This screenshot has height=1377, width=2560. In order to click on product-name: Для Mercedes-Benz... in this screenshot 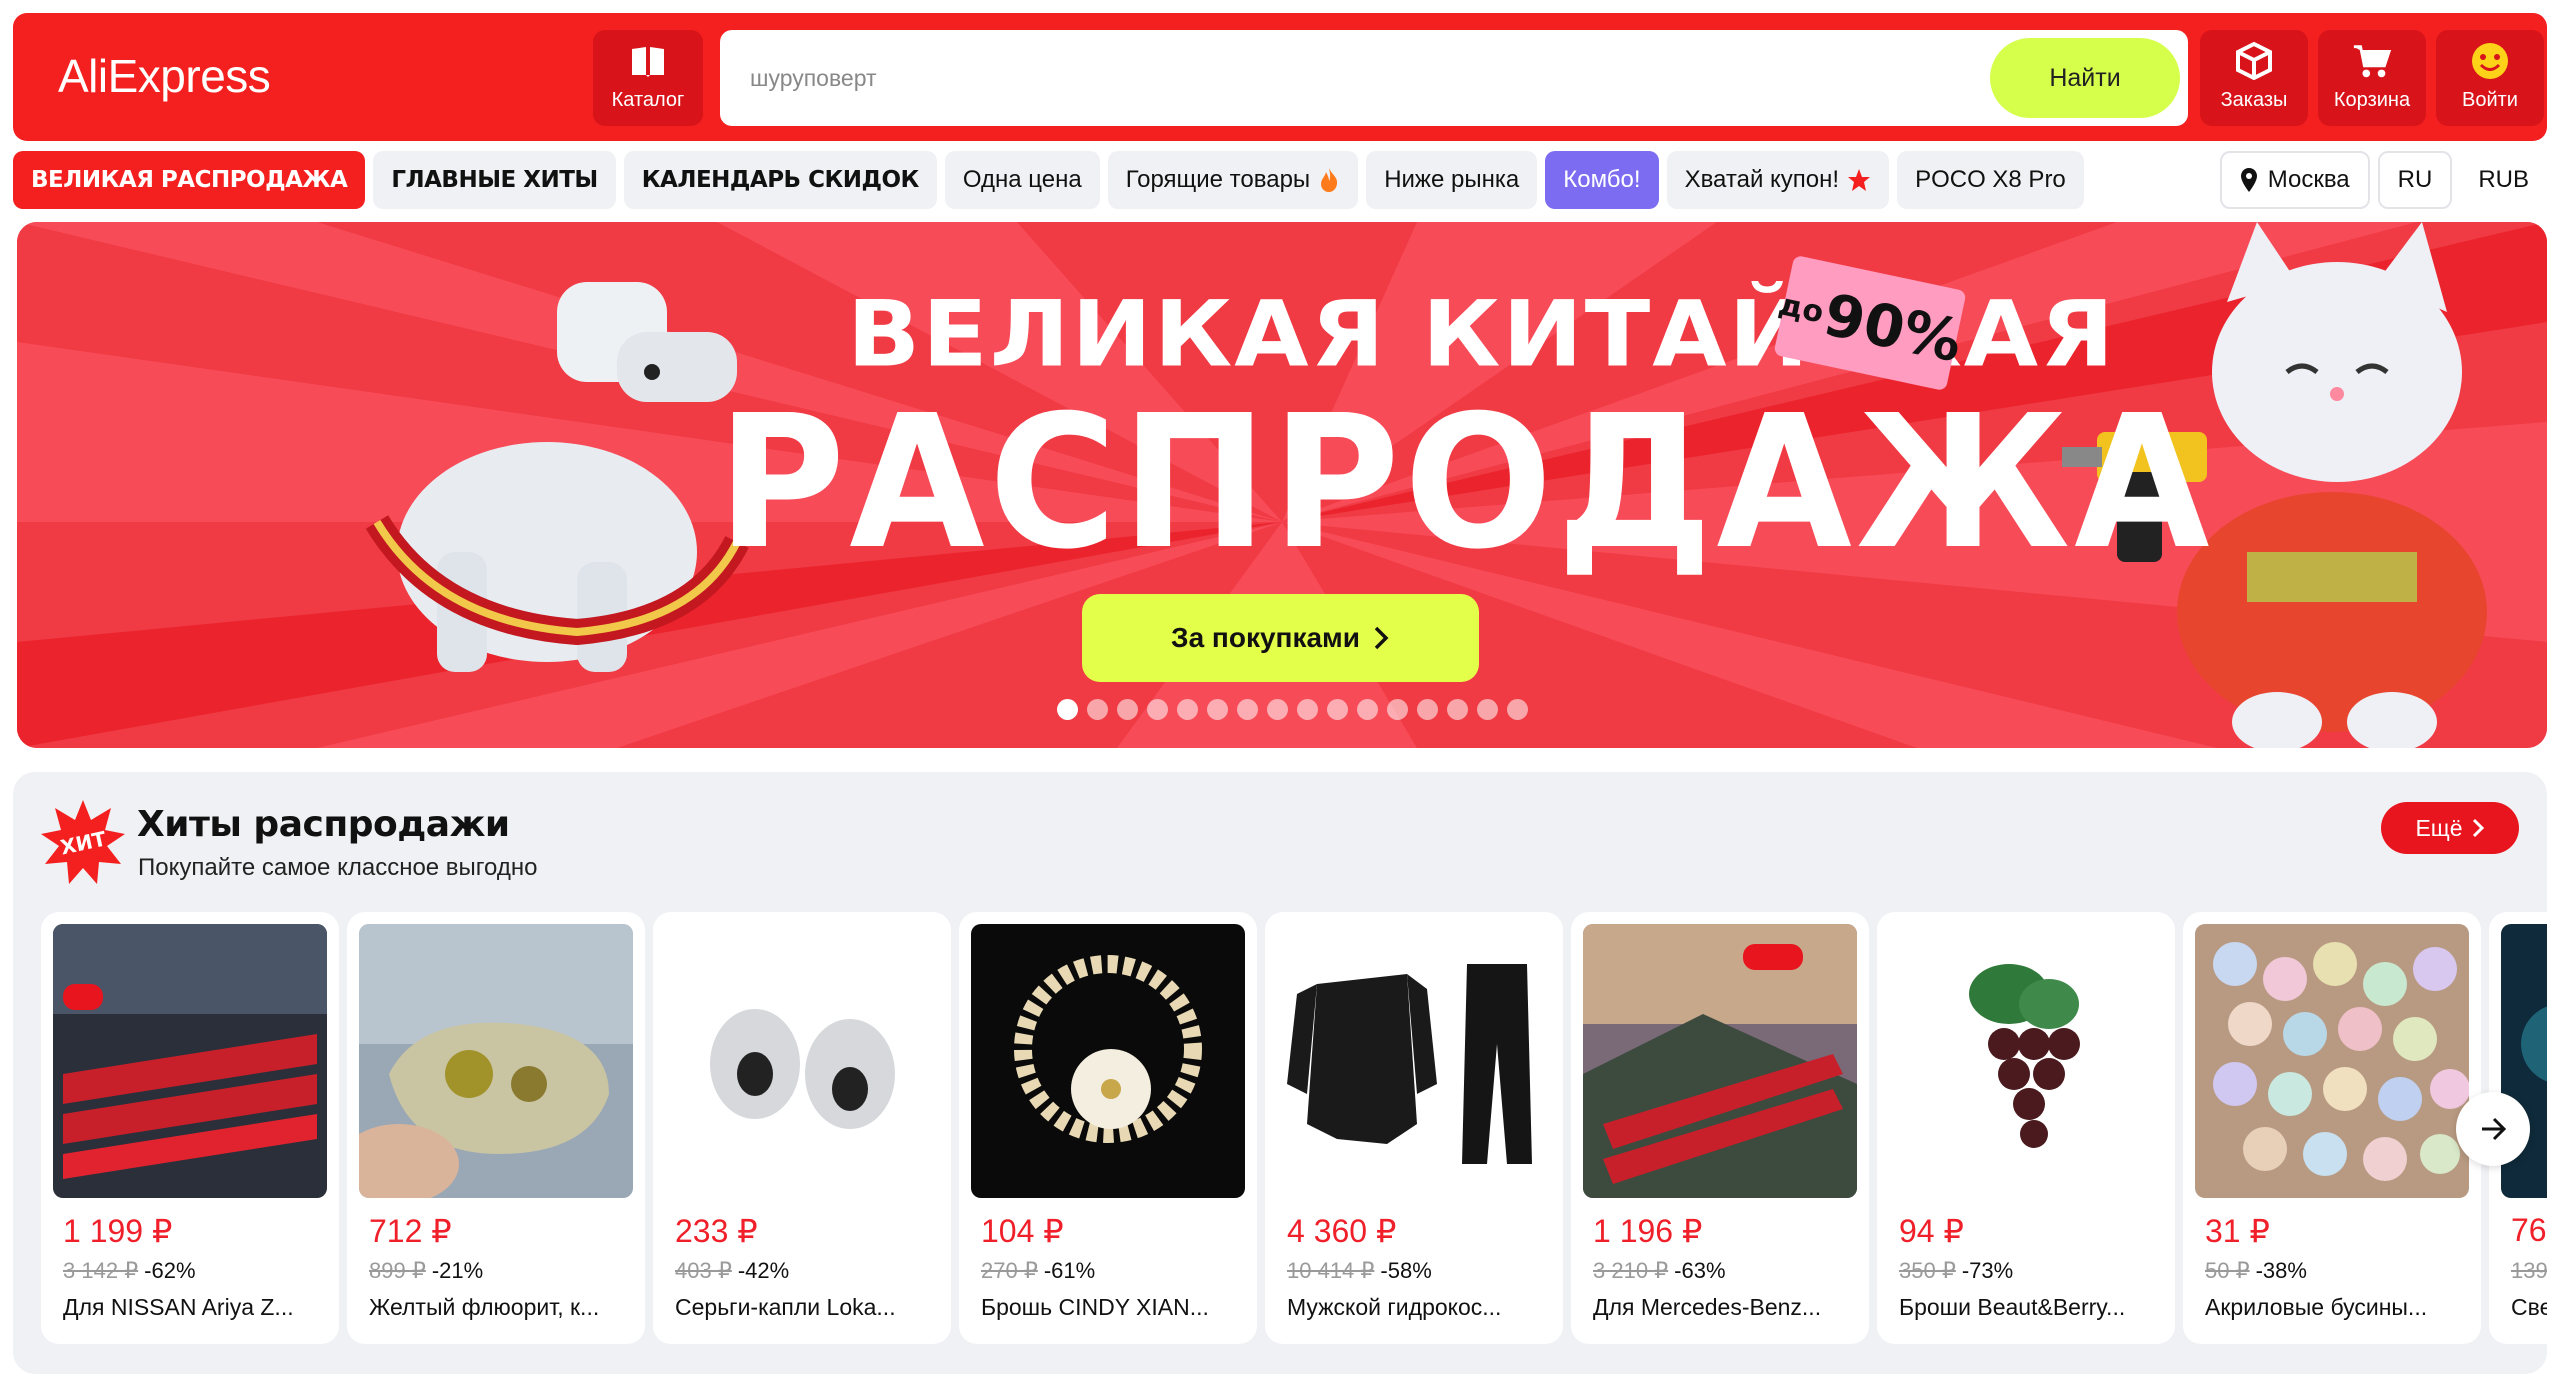, I will do `click(1707, 1307)`.